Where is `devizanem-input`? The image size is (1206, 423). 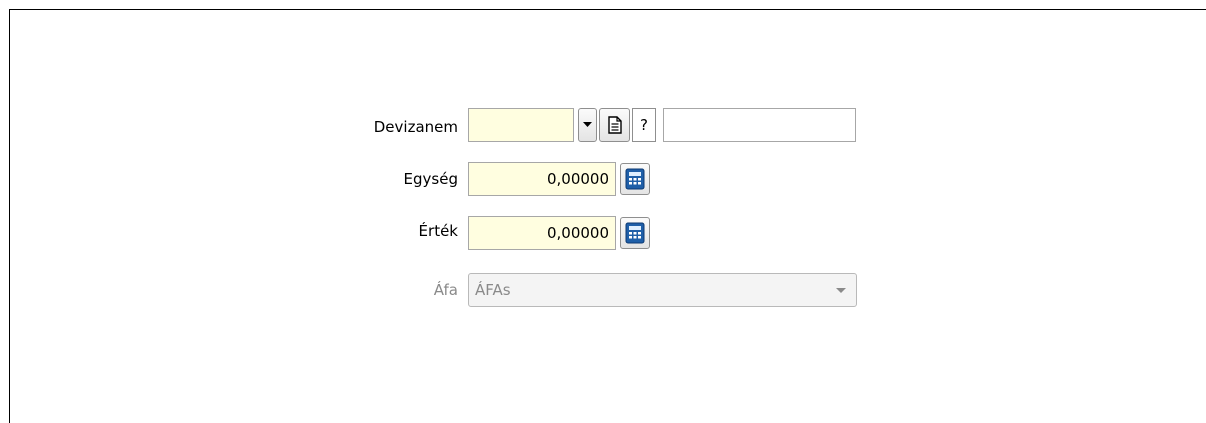
devizanem-input is located at coordinates (521, 125).